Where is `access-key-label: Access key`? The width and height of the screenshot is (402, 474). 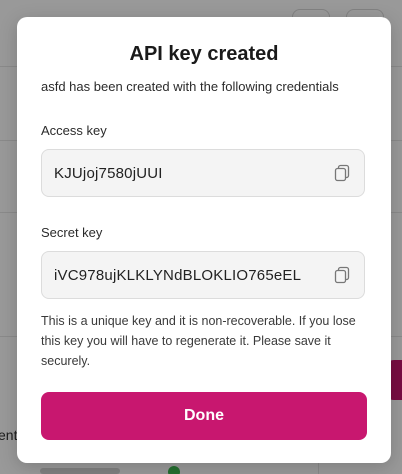 access-key-label: Access key is located at coordinates (74, 130).